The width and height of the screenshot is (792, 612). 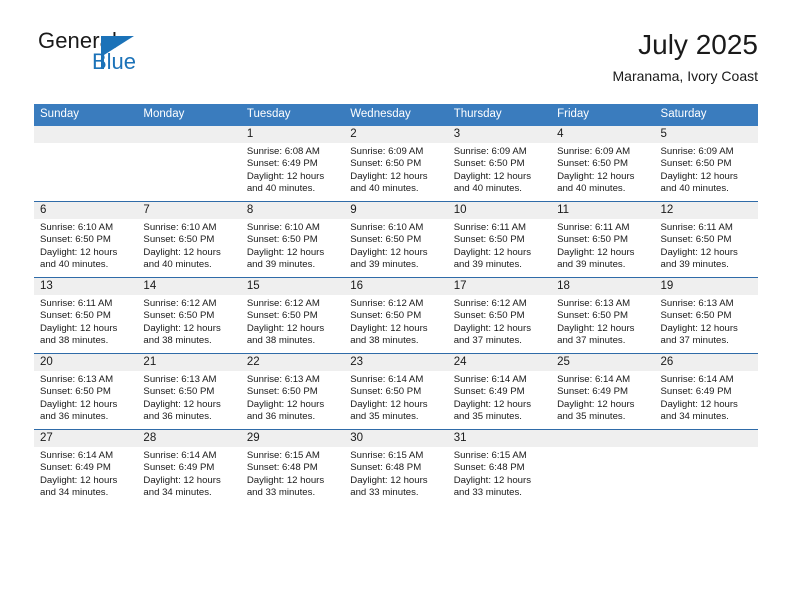 What do you see at coordinates (292, 134) in the screenshot?
I see `day-number: 1` at bounding box center [292, 134].